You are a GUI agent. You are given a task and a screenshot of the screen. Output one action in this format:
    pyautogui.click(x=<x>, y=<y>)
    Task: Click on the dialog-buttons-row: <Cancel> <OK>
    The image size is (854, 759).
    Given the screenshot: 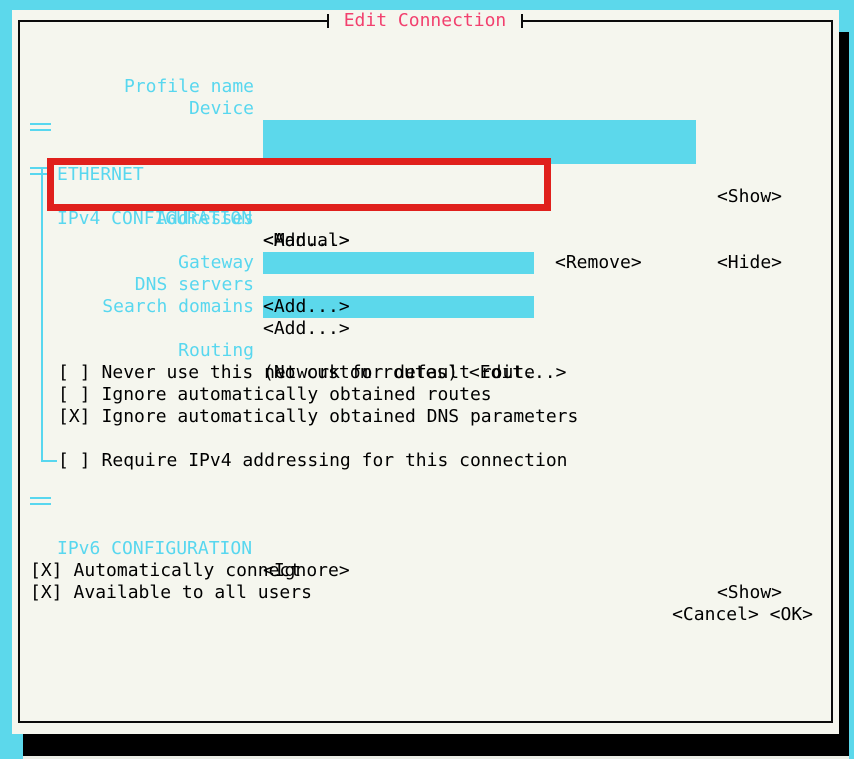 What is the action you would take?
    pyautogui.click(x=425, y=615)
    